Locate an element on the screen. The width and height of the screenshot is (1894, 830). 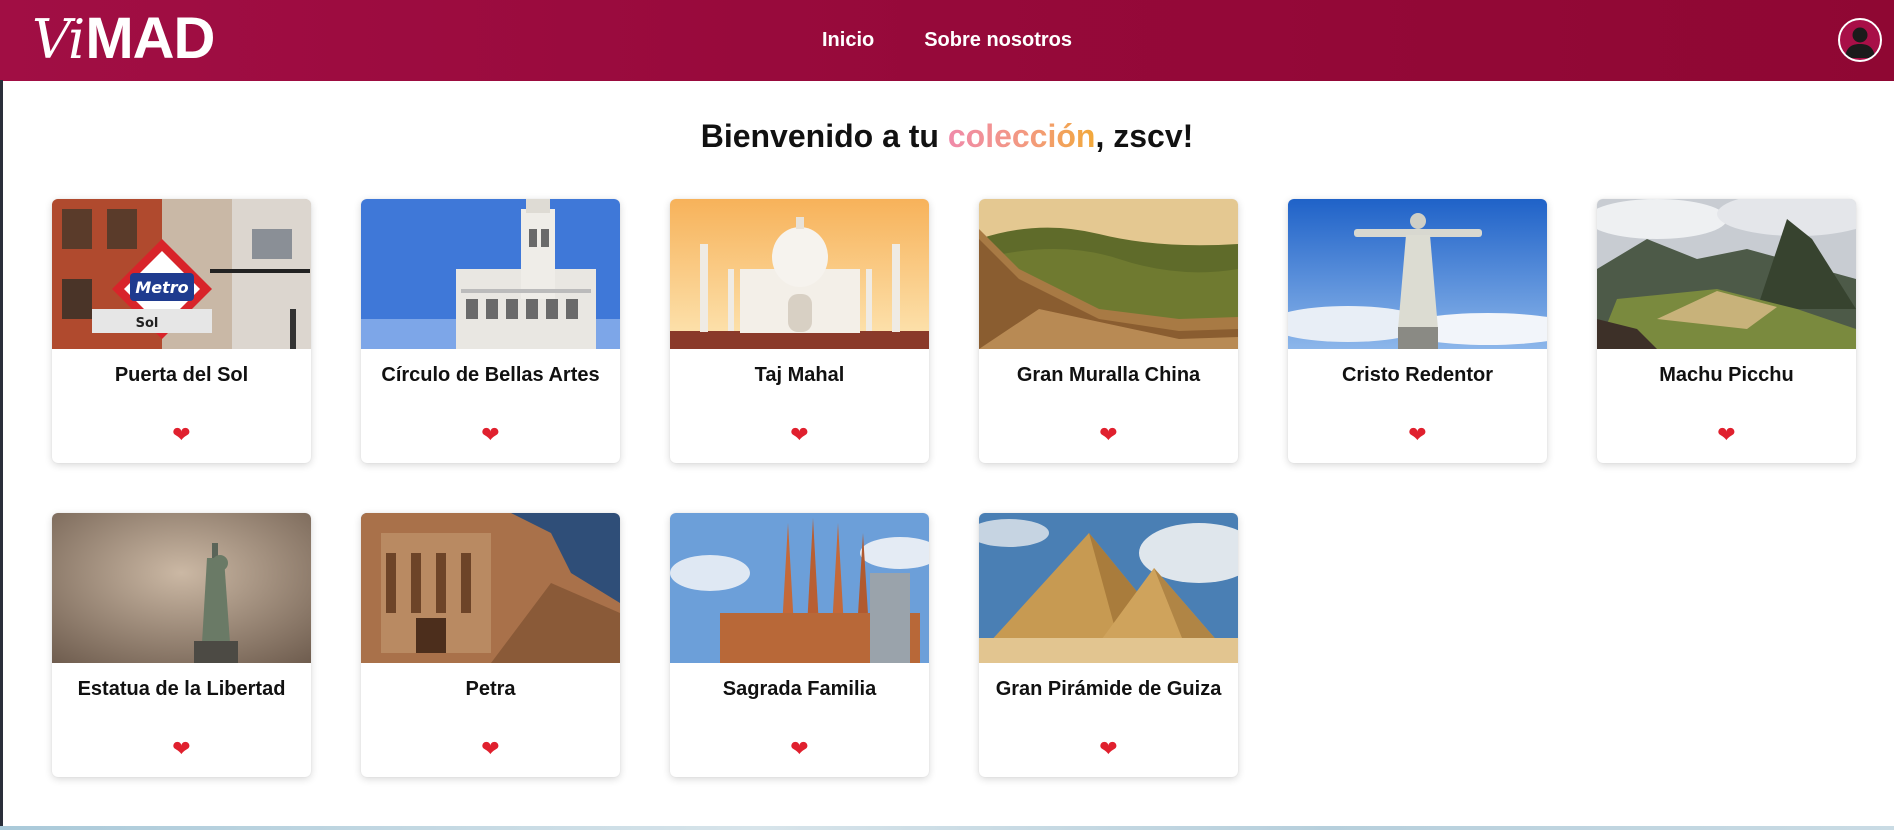
machu-picchu-photo is located at coordinates (1726, 274).